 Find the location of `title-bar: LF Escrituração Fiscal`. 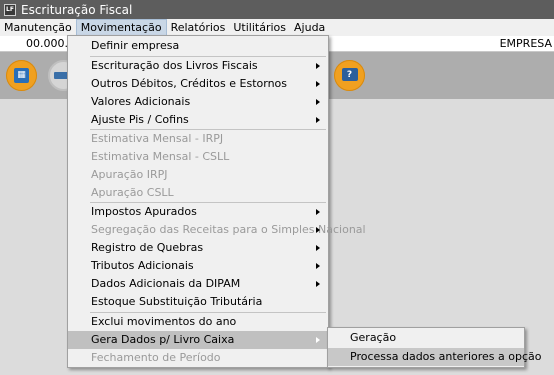

title-bar: LF Escrituração Fiscal is located at coordinates (277, 9).